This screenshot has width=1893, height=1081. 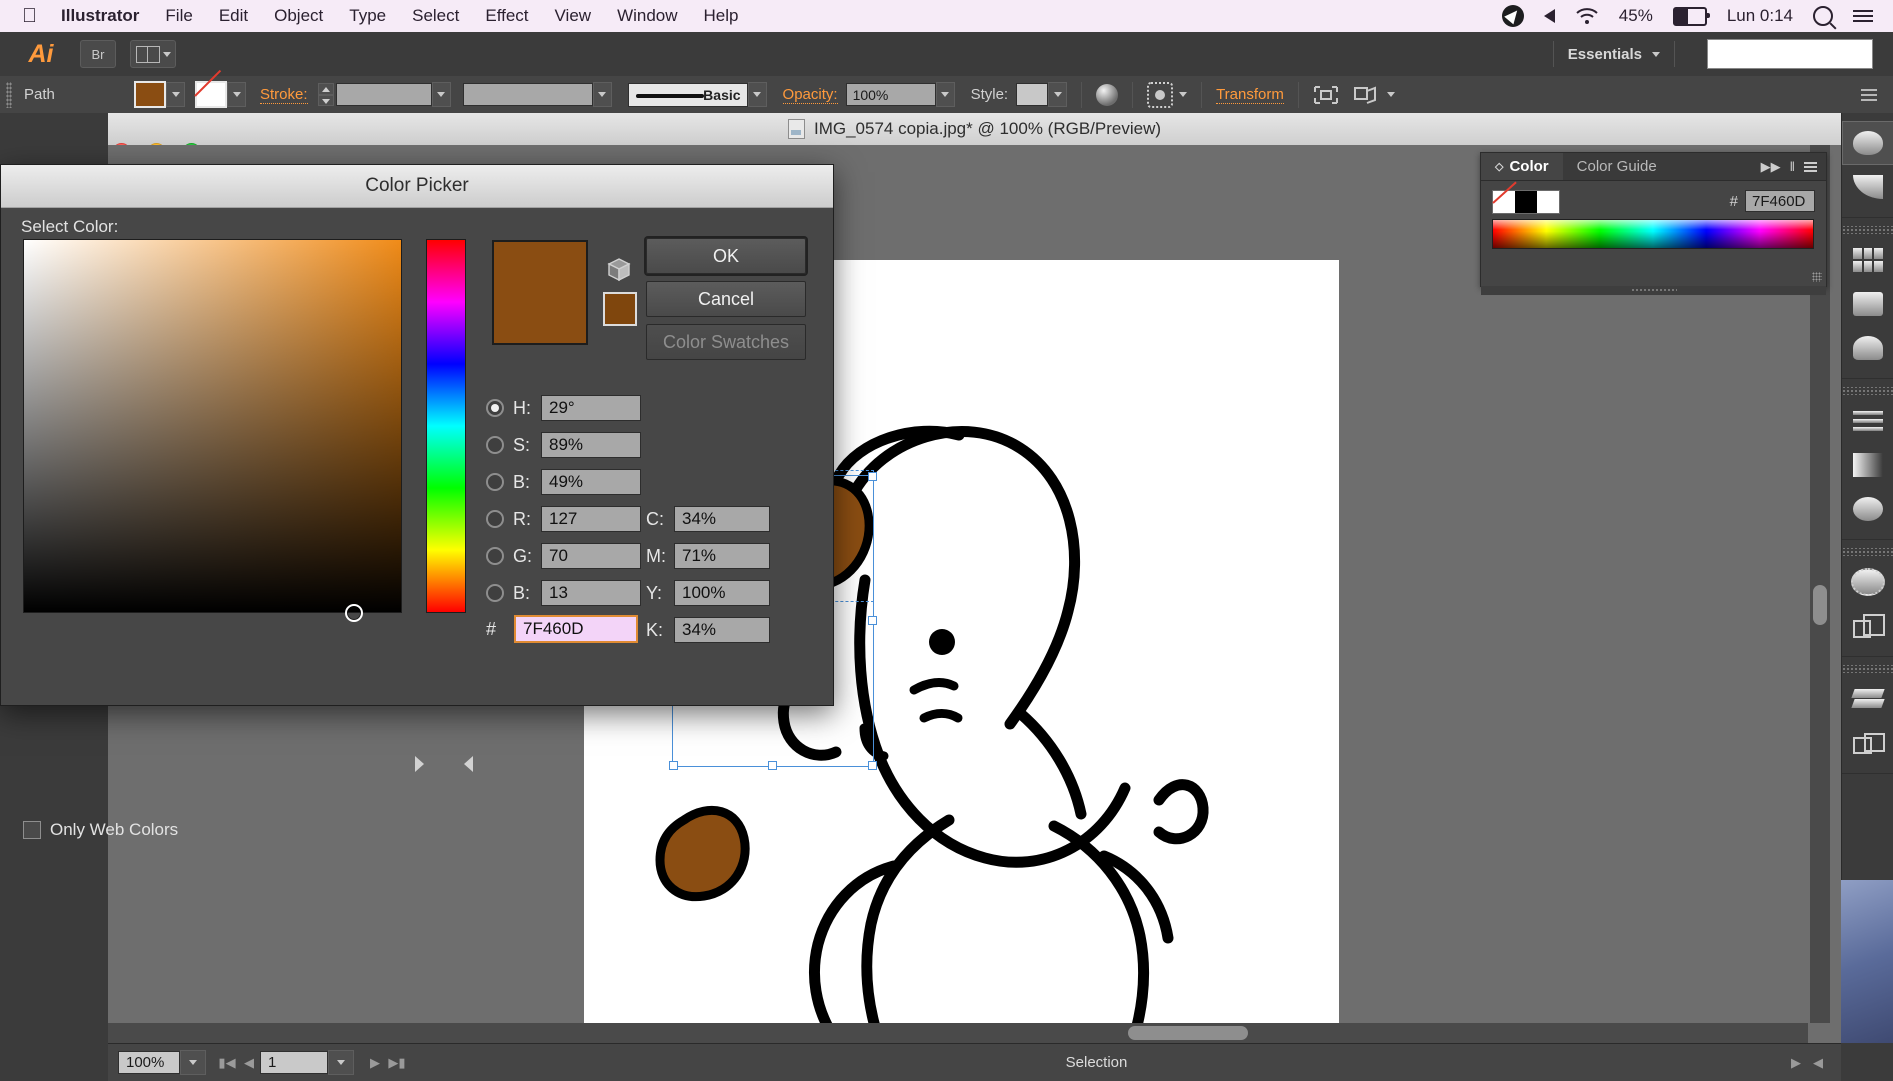 I want to click on panel-bottom-grip, so click(x=1653, y=290).